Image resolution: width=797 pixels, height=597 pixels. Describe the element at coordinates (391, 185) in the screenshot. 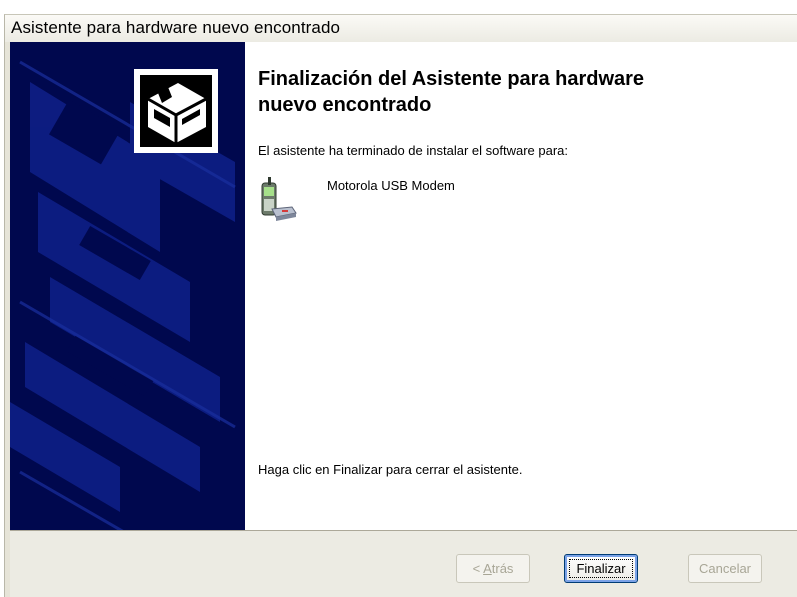

I see `device-name: Motorola USB Modem` at that location.